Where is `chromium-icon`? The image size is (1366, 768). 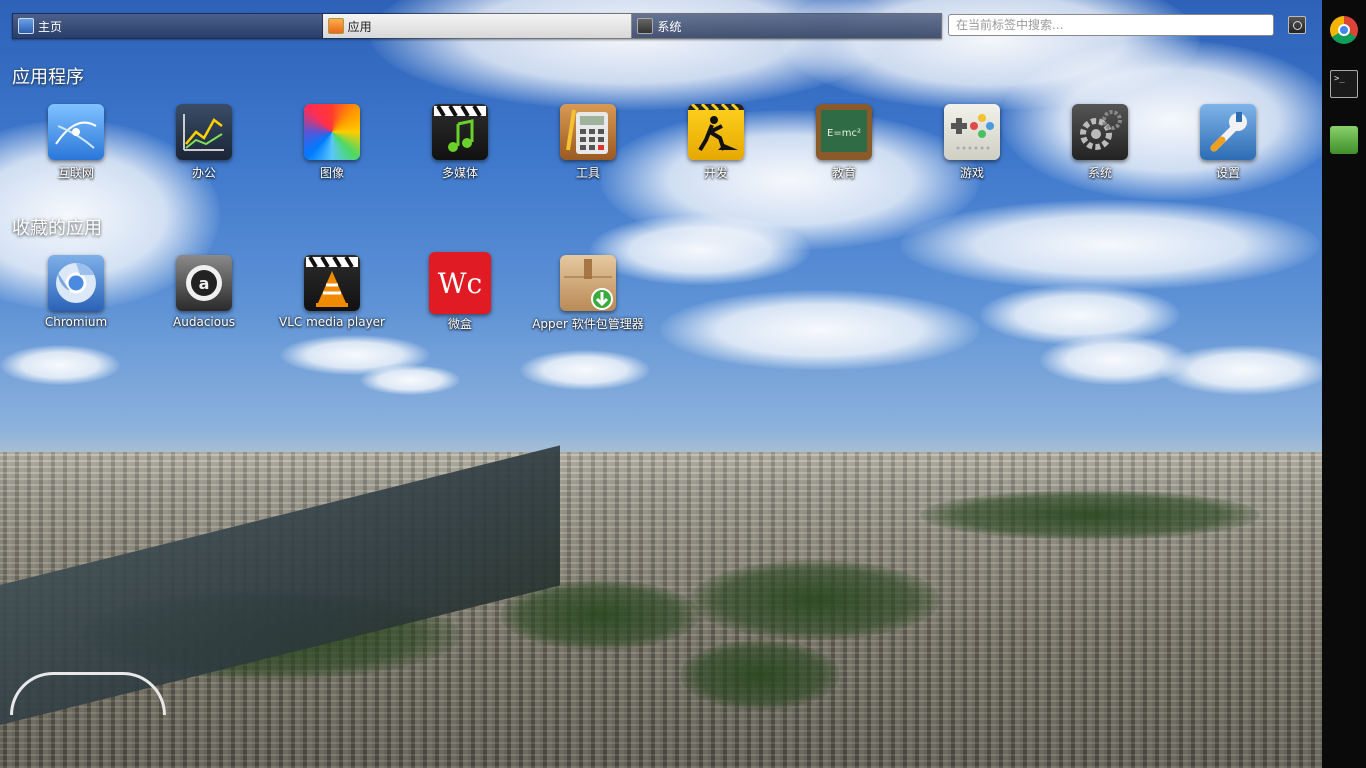
chromium-icon is located at coordinates (76, 283).